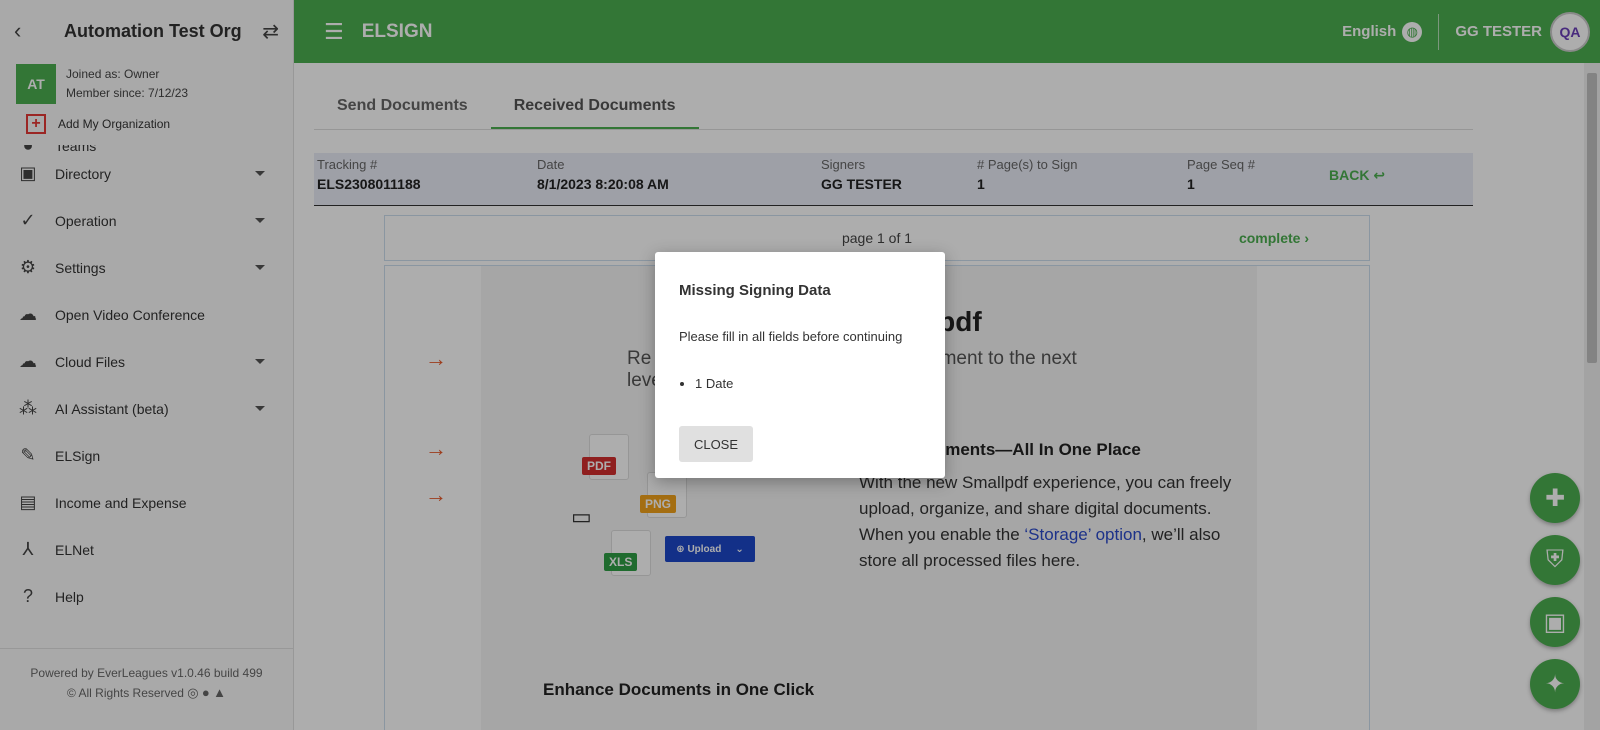  I want to click on close-button: CLOSE, so click(716, 444).